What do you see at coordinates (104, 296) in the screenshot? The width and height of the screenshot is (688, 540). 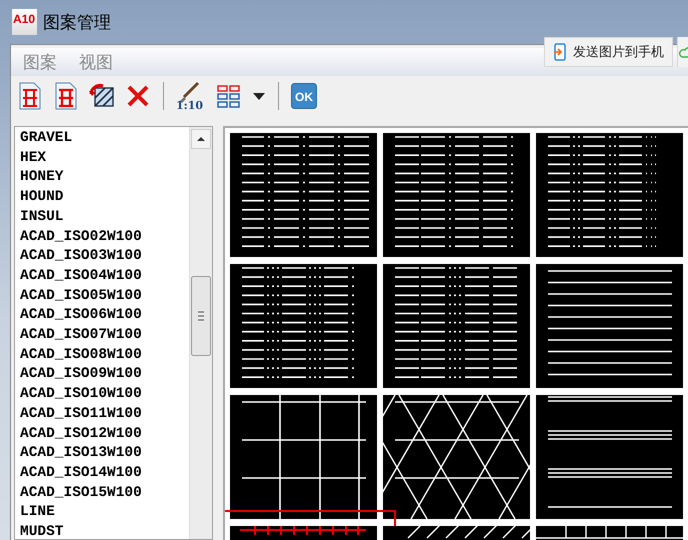 I see `pattern-list-item: ACAD_ISO05W100` at bounding box center [104, 296].